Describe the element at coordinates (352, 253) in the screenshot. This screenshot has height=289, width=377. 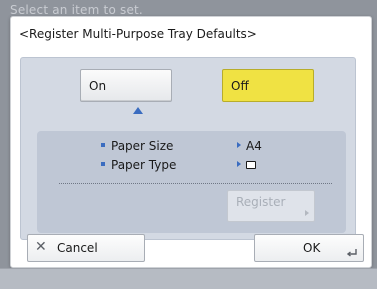
I see `enter-icon` at that location.